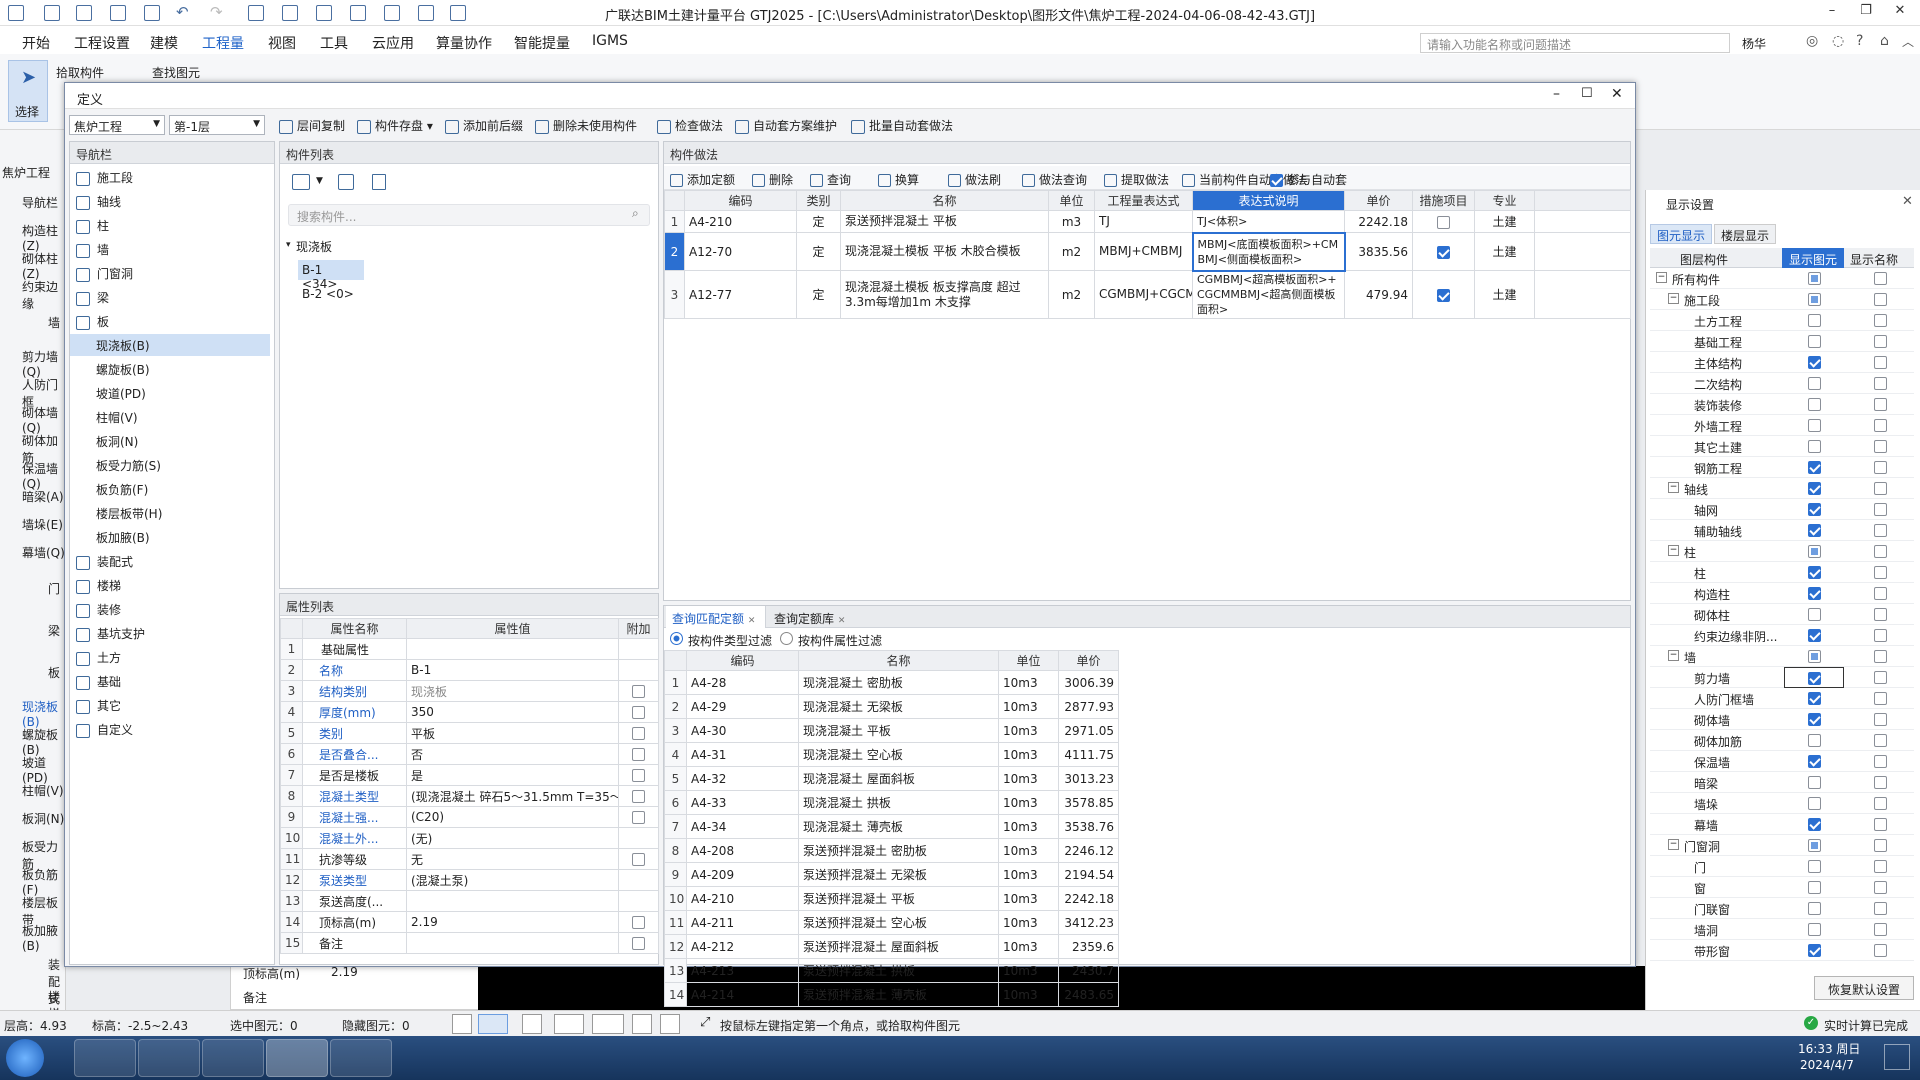  What do you see at coordinates (469, 670) in the screenshot?
I see `property-row: 2 名称 B-1` at bounding box center [469, 670].